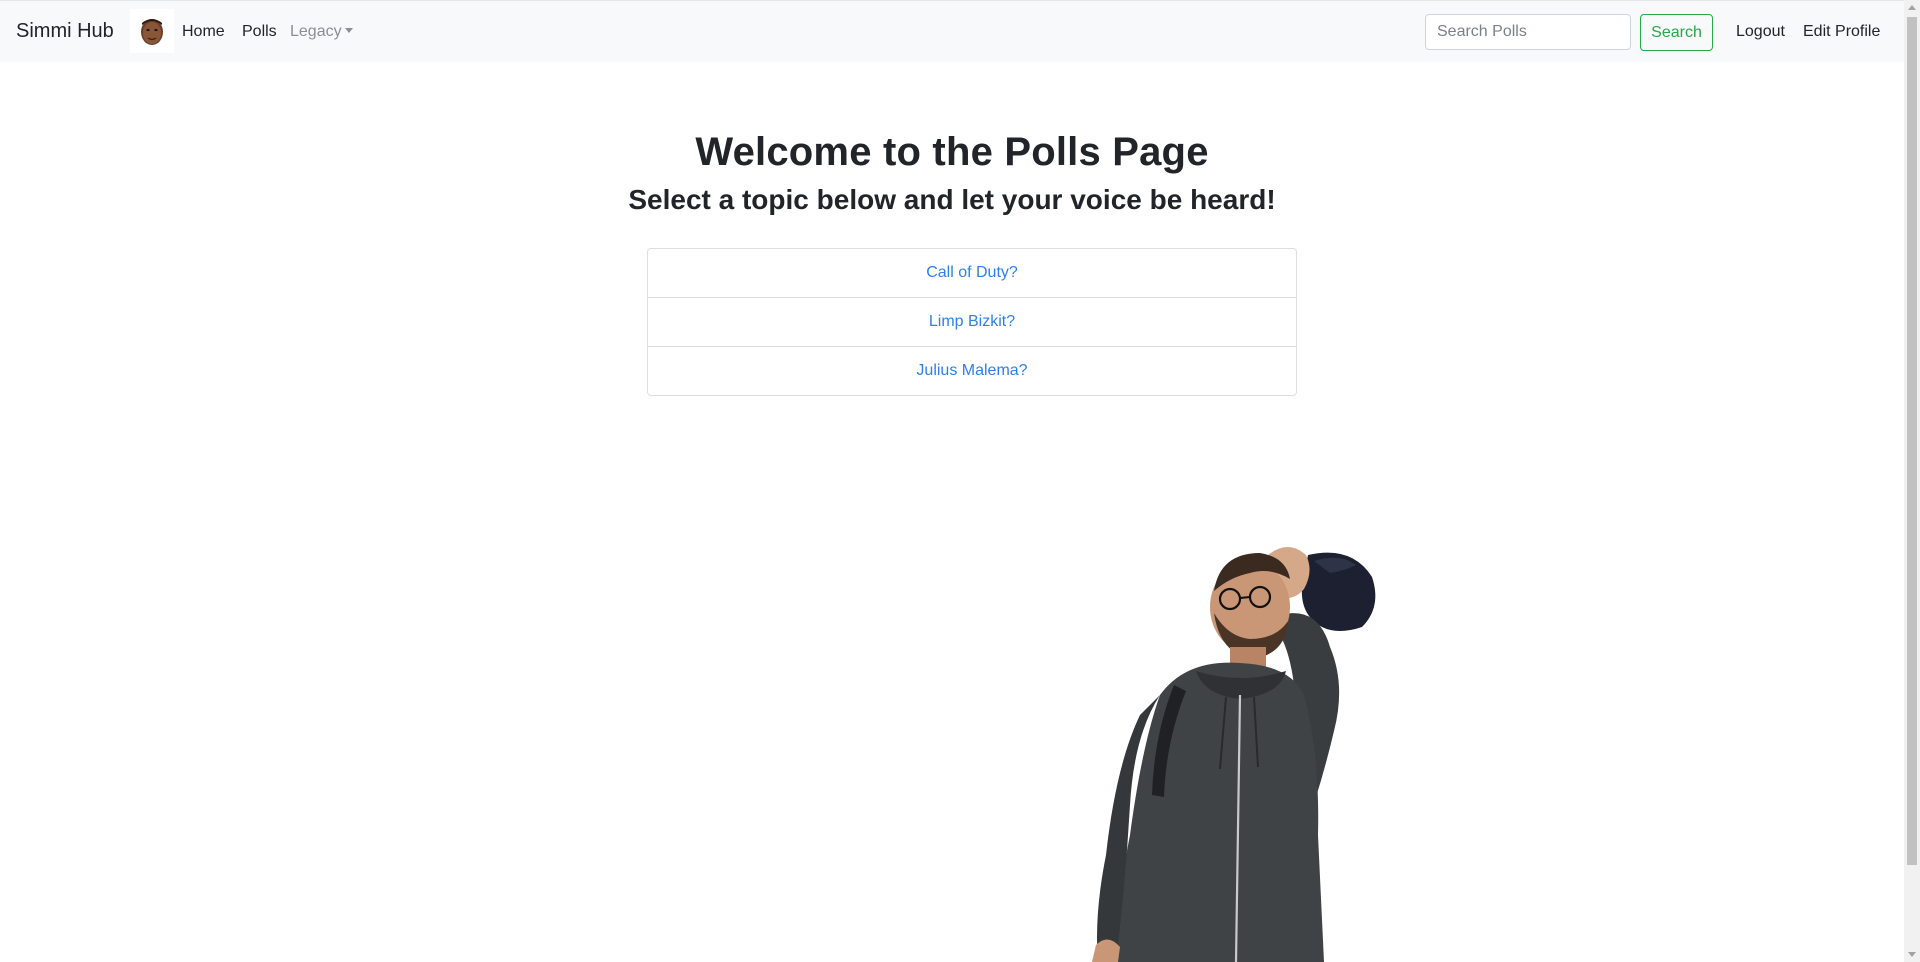 This screenshot has width=1920, height=962. What do you see at coordinates (203, 32) in the screenshot?
I see `nav-home: Home` at bounding box center [203, 32].